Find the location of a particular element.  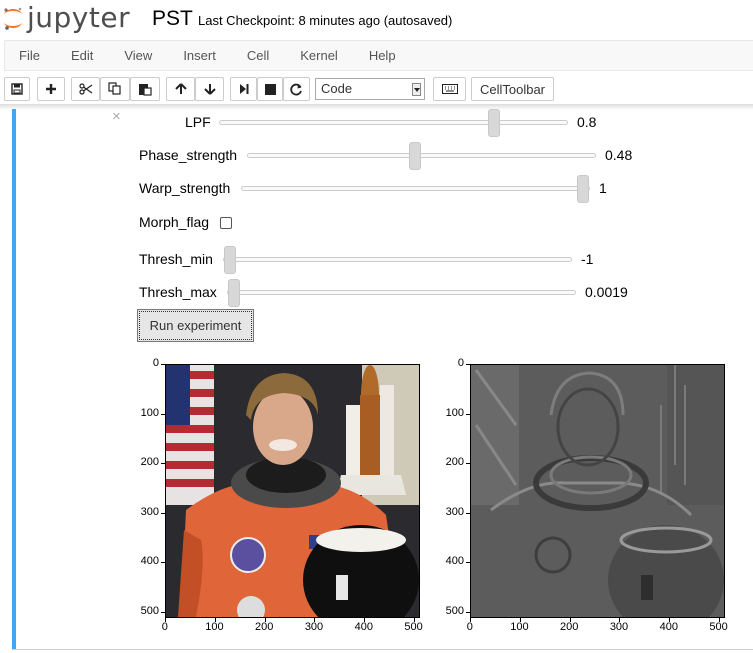

phase-stretch-output-image is located at coordinates (597, 491).